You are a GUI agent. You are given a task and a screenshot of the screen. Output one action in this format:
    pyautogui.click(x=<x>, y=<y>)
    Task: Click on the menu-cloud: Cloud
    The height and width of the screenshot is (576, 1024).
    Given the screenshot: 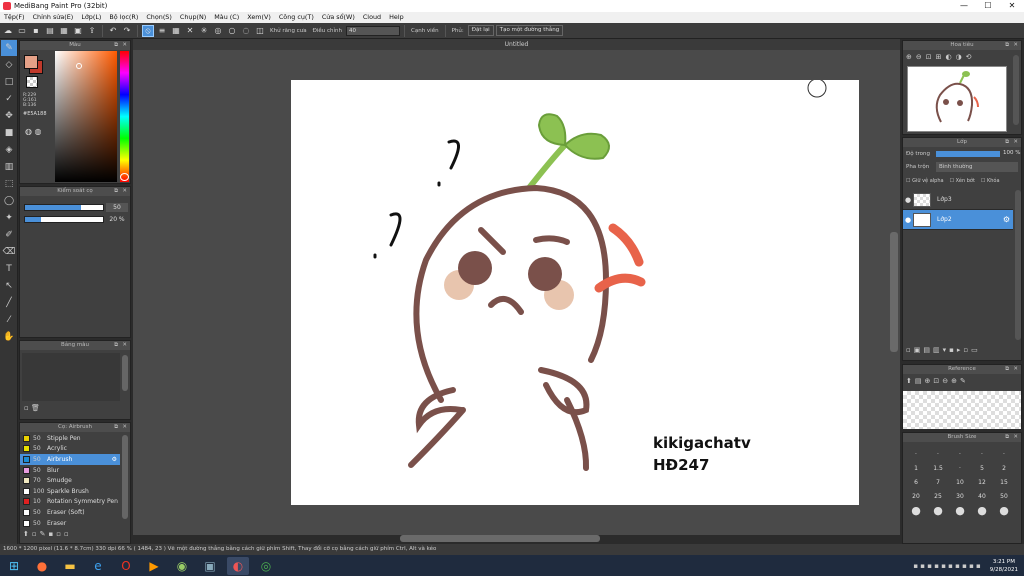 What is the action you would take?
    pyautogui.click(x=372, y=17)
    